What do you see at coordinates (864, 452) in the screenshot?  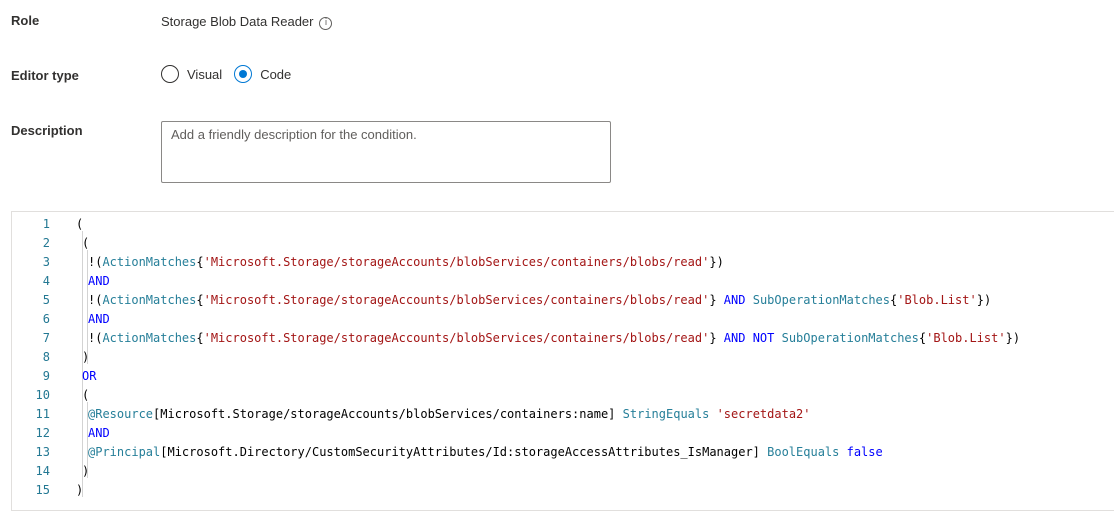 I see `code-token: false` at bounding box center [864, 452].